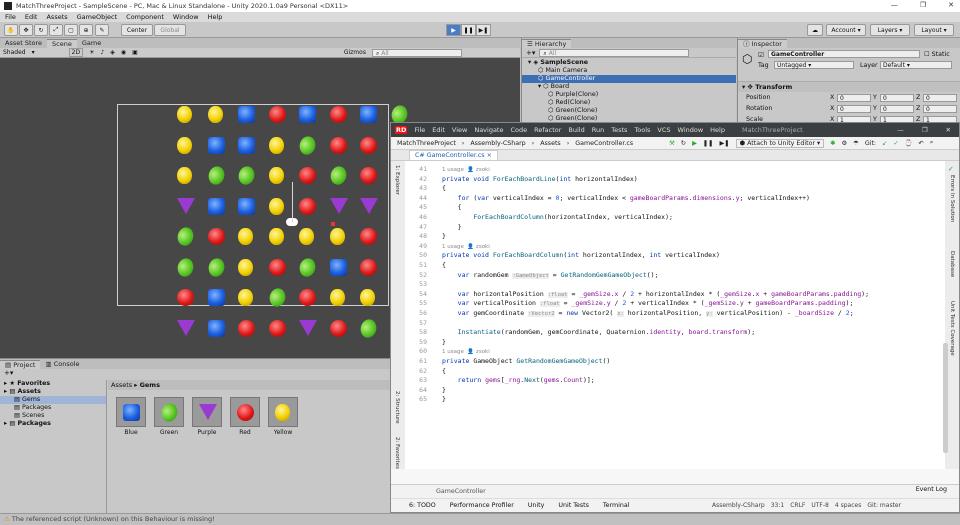  What do you see at coordinates (691, 130) in the screenshot?
I see `ide-menu-item: Window` at bounding box center [691, 130].